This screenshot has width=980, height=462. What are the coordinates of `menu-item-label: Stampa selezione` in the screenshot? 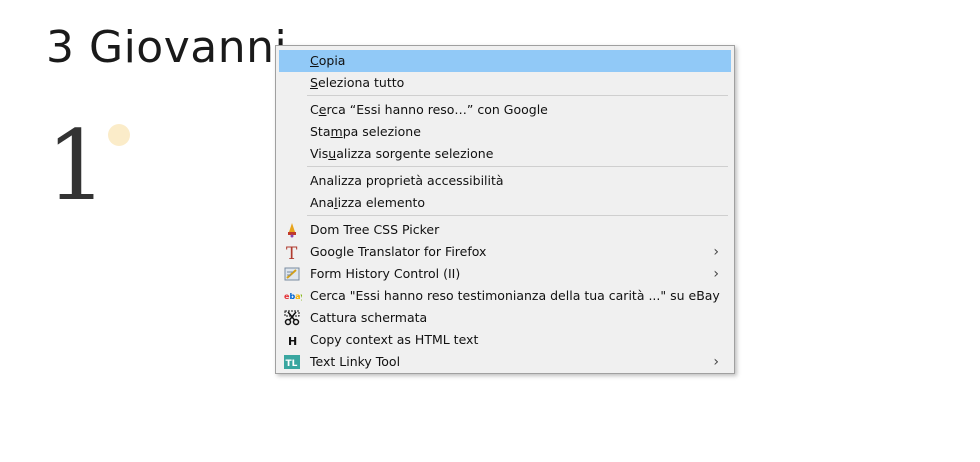 It's located at (365, 131).